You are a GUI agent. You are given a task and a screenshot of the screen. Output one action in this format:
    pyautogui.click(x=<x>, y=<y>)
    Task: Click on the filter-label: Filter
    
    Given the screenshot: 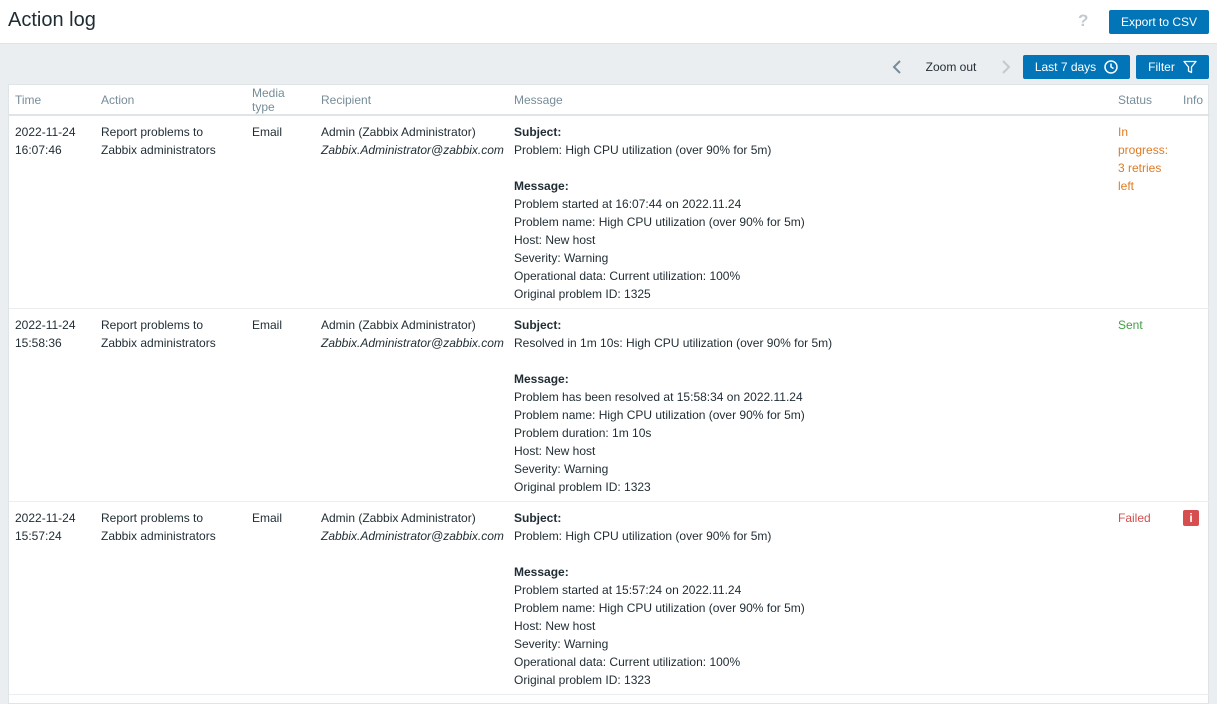 What is the action you would take?
    pyautogui.click(x=1161, y=67)
    